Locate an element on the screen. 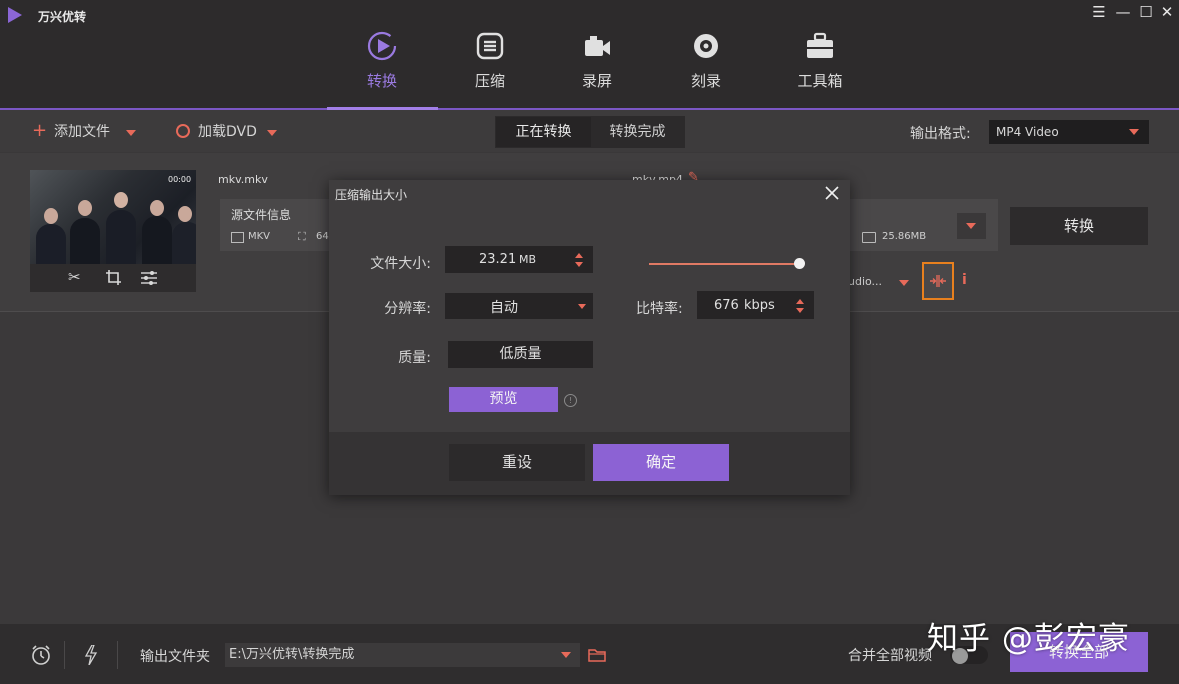 This screenshot has height=684, width=1179. play-circle-icon is located at coordinates (382, 46).